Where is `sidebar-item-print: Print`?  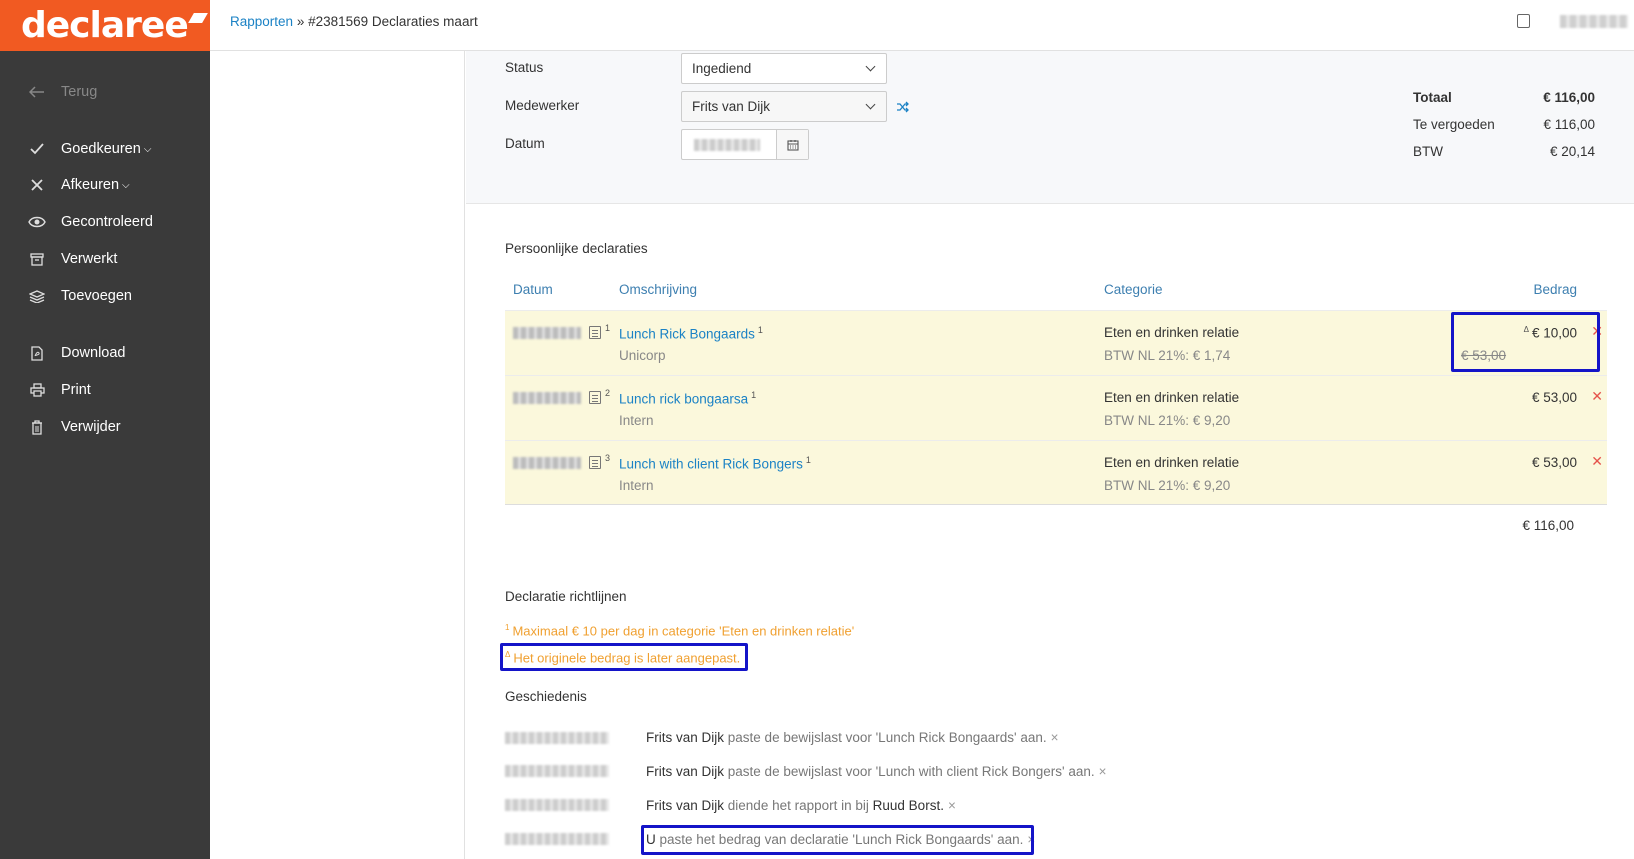
sidebar-item-print: Print is located at coordinates (105, 390).